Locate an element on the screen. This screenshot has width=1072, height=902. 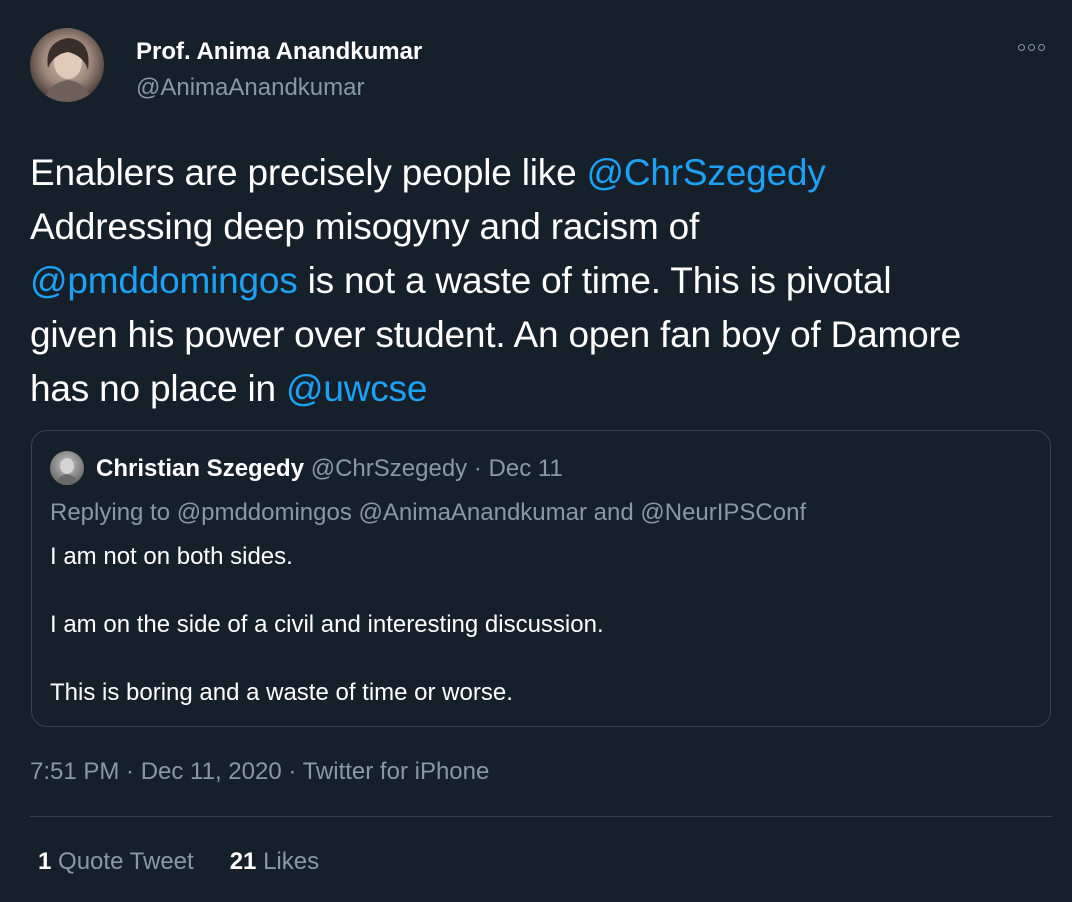
tweet-line: has no place in @uwcse is located at coordinates (545, 389).